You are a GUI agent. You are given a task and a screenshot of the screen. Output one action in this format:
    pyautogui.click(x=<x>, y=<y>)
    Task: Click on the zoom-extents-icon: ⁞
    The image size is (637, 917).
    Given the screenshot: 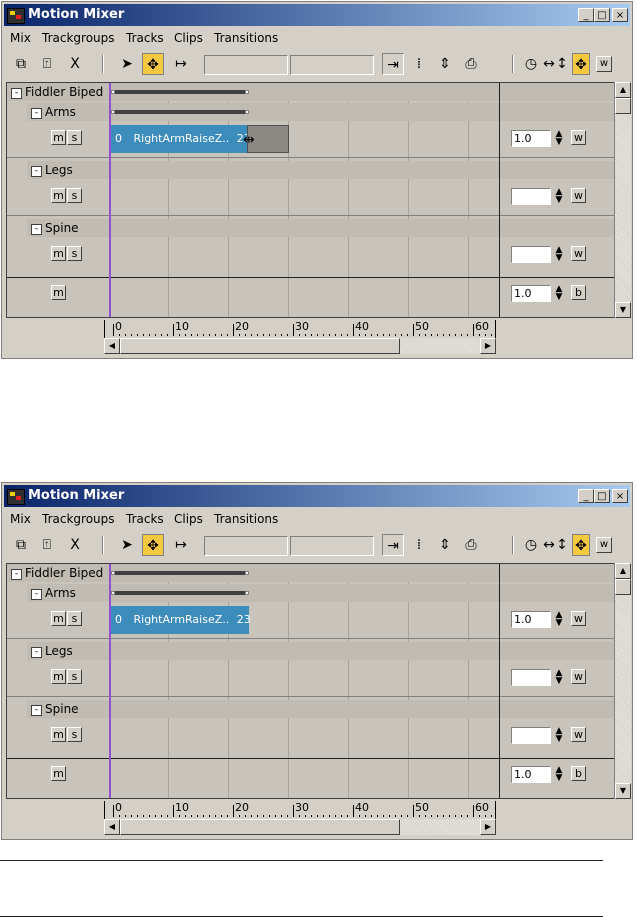 What is the action you would take?
    pyautogui.click(x=419, y=64)
    